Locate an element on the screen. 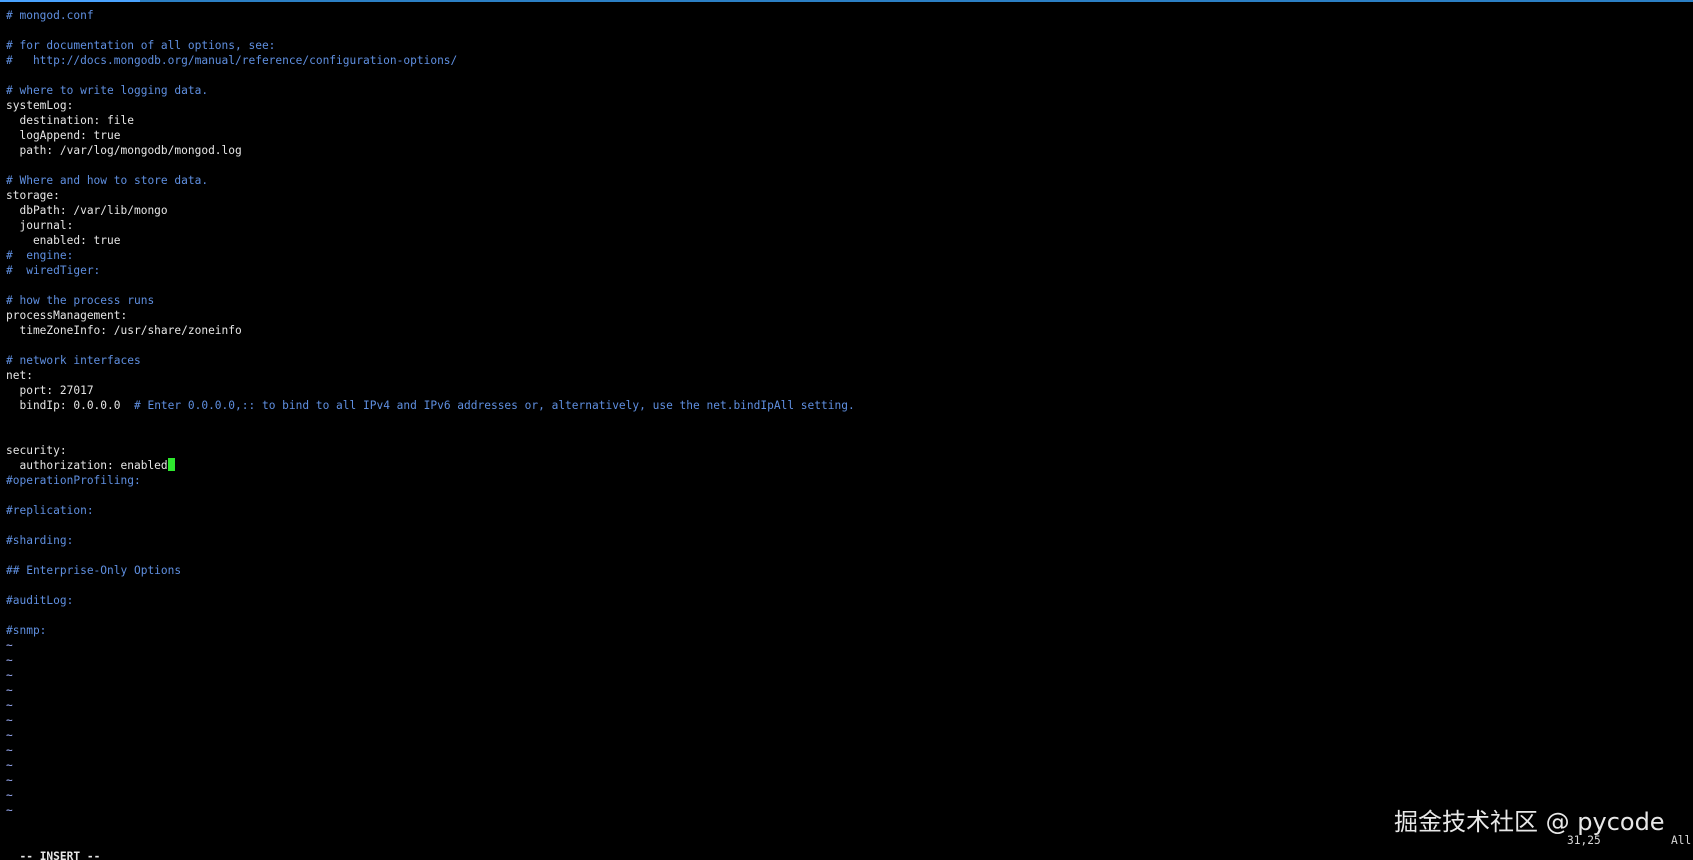  comment-text: #auditLog: is located at coordinates (40, 600).